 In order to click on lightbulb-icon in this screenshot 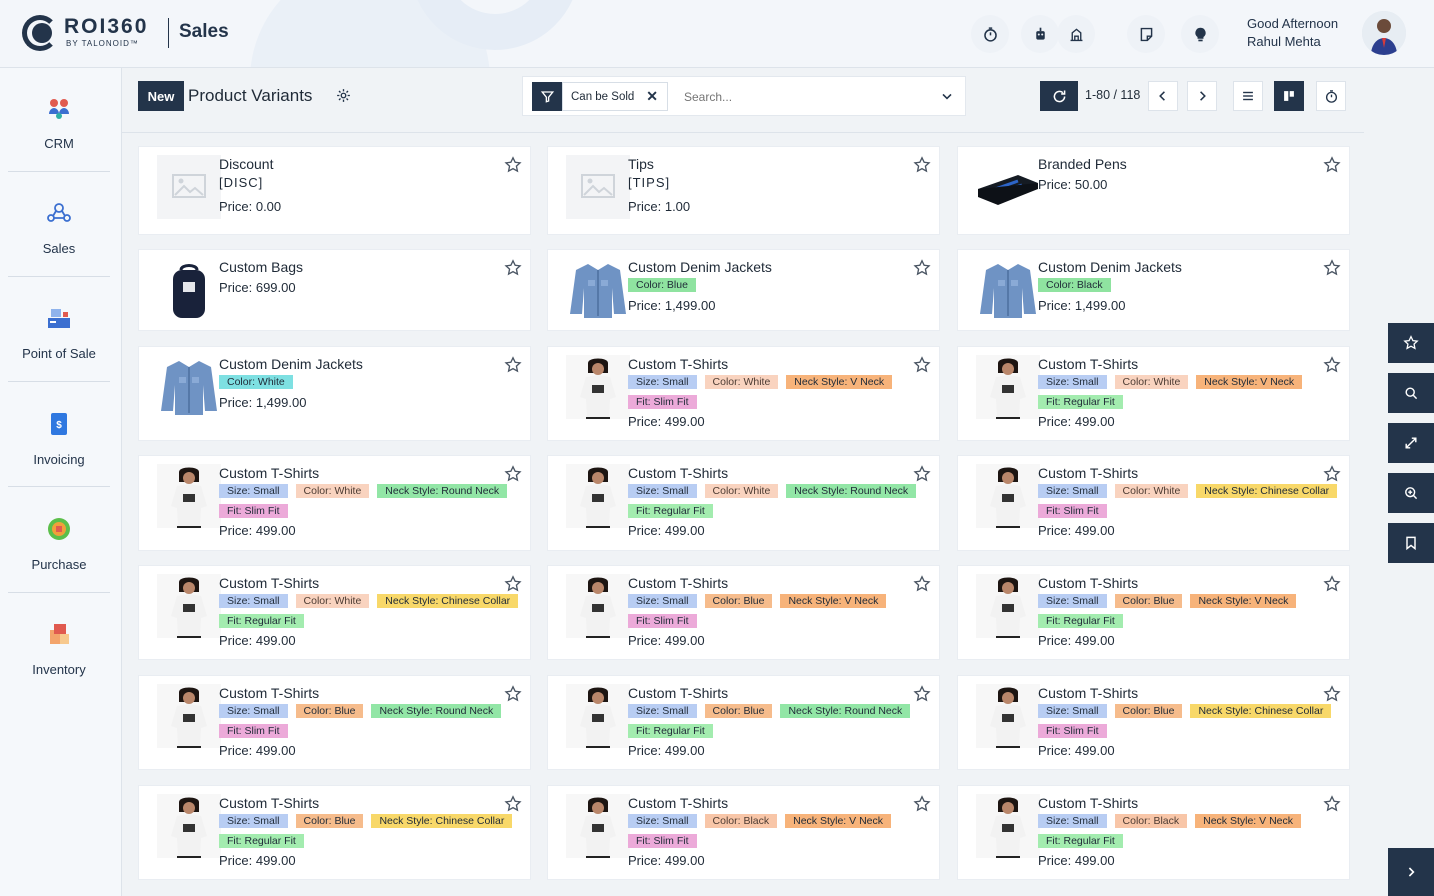, I will do `click(1200, 34)`.